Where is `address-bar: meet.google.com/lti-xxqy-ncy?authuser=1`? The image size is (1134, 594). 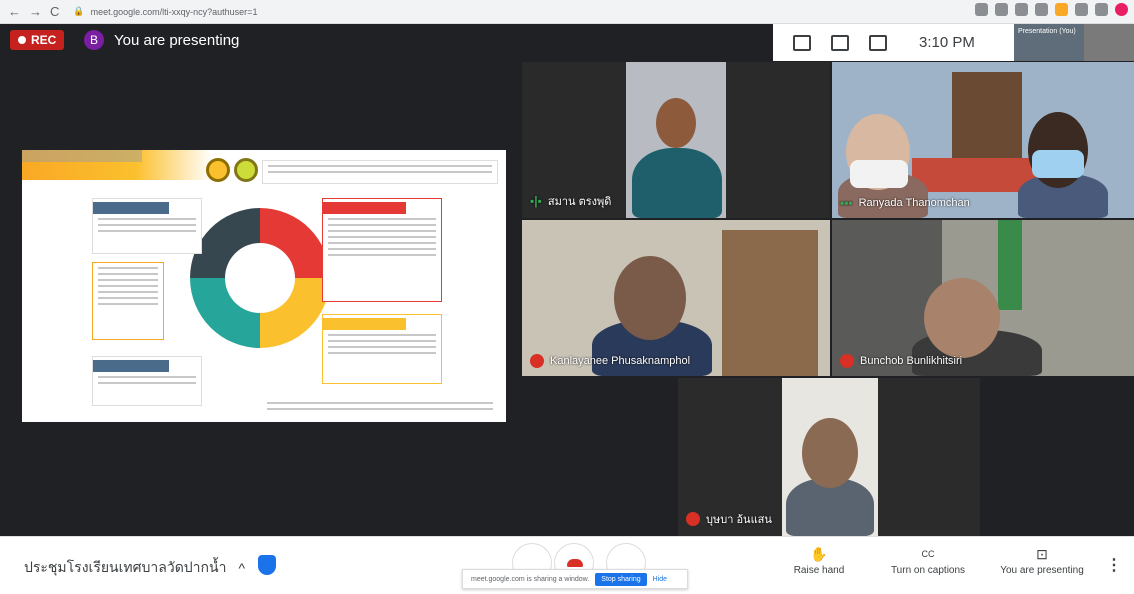
address-bar: meet.google.com/lti-xxqy-ncy?authuser=1 is located at coordinates (174, 12).